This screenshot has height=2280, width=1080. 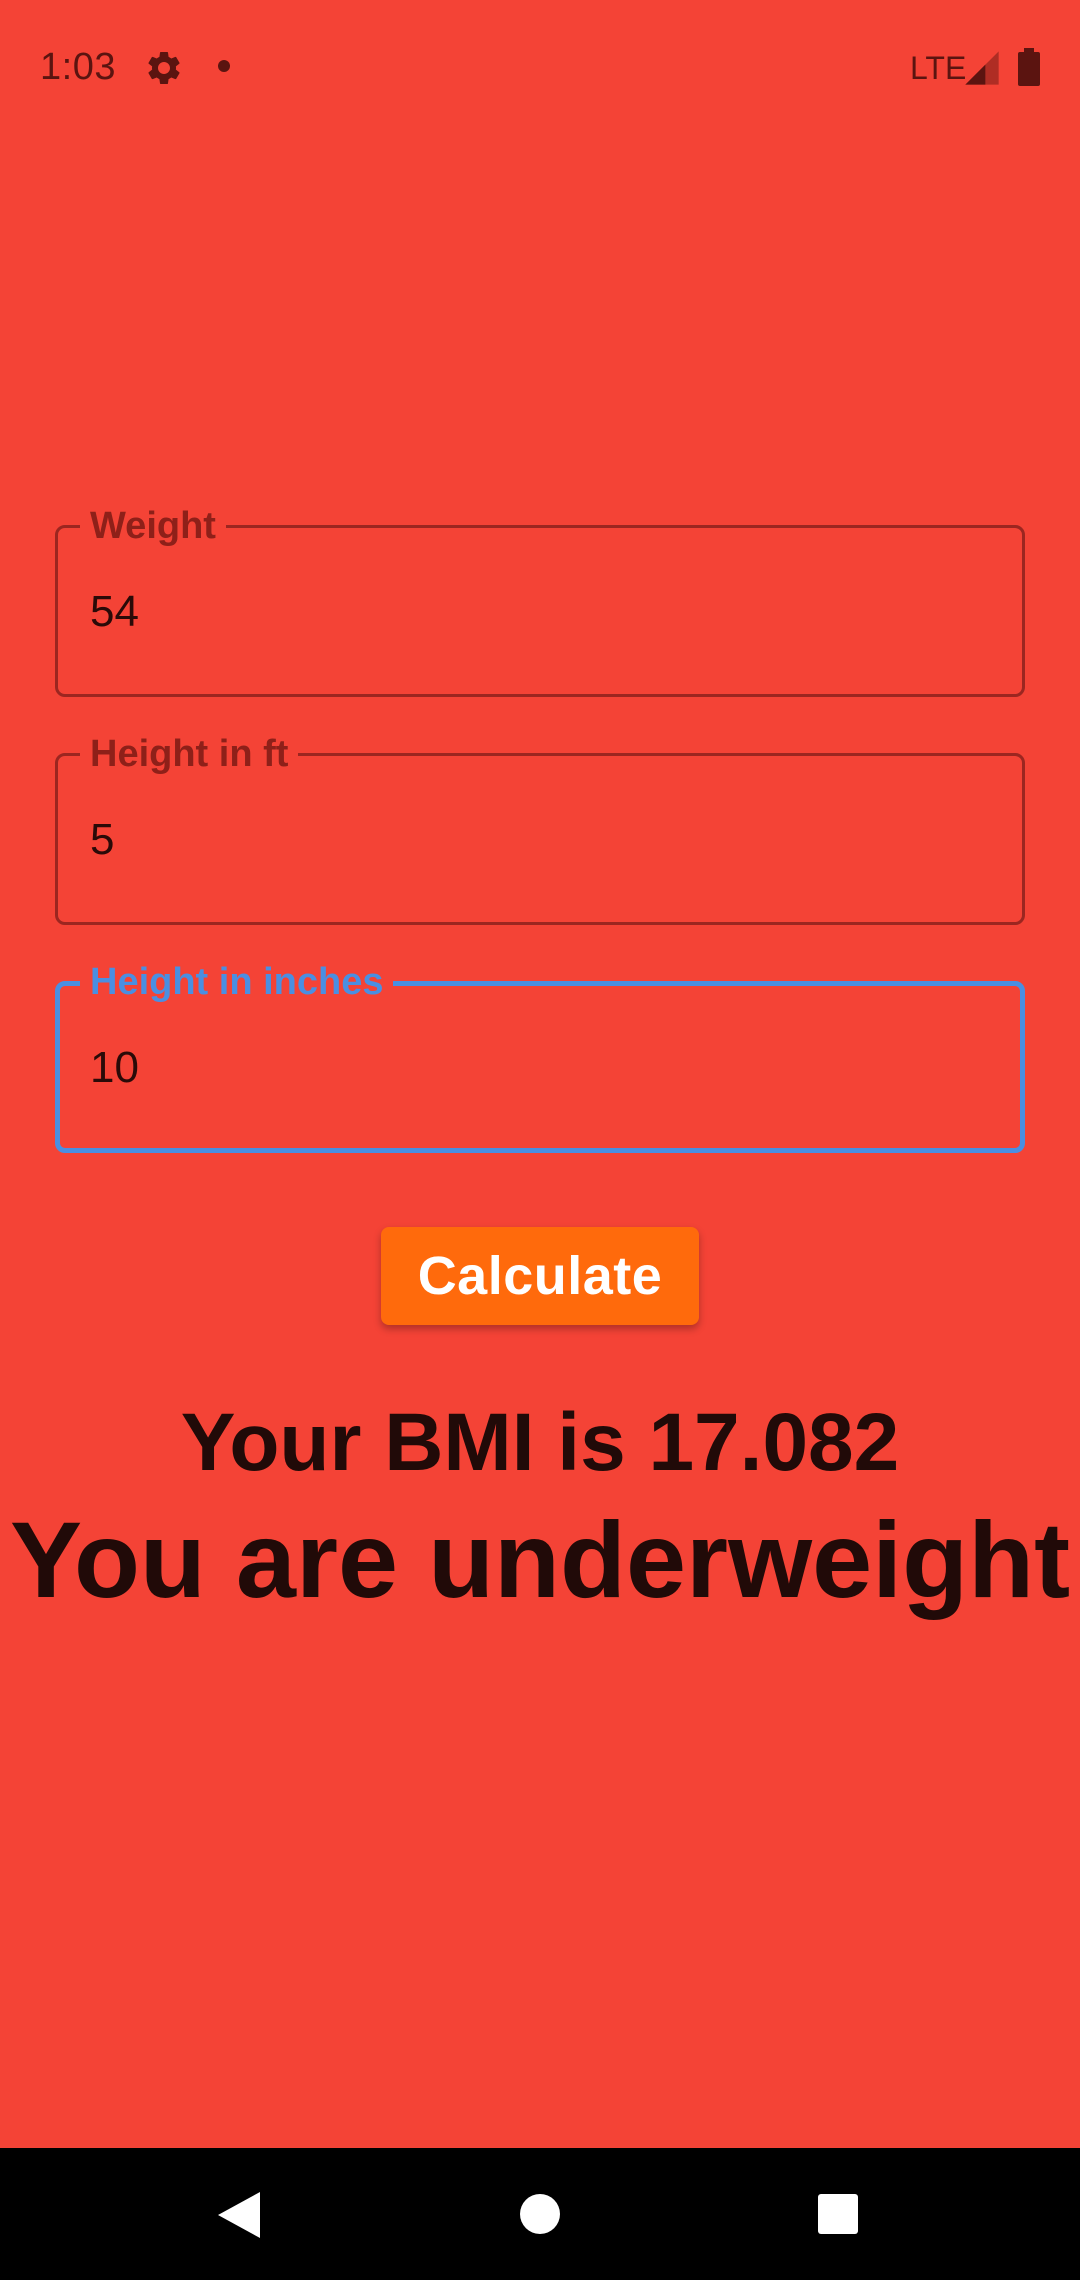 What do you see at coordinates (540, 1442) in the screenshot?
I see `bmi-result-text: Your BMI is 17.082` at bounding box center [540, 1442].